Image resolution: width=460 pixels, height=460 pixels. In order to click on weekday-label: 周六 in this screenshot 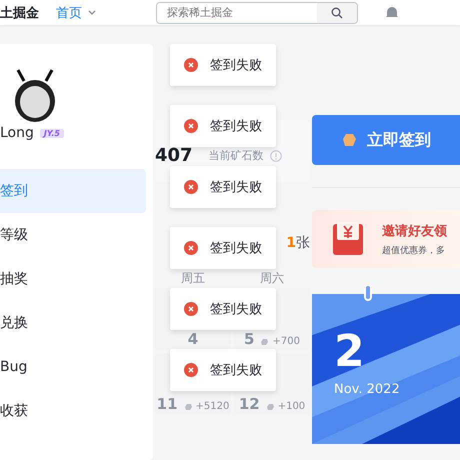, I will do `click(272, 278)`.